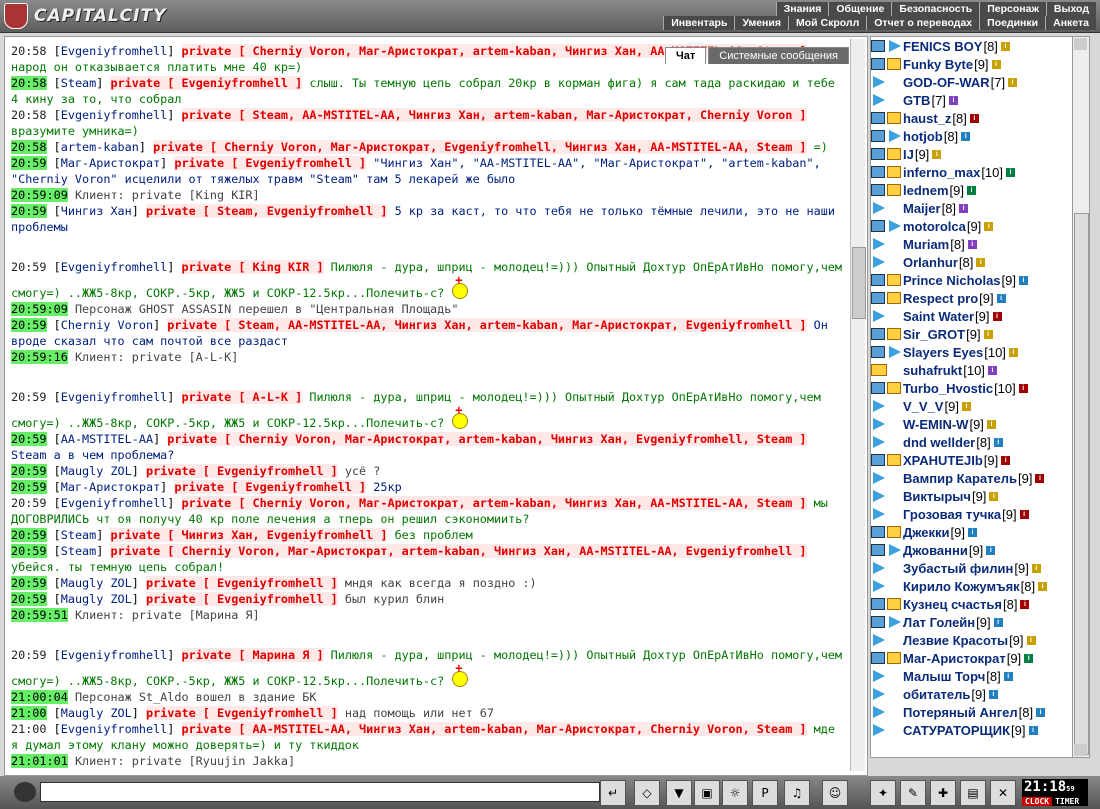  What do you see at coordinates (960, 712) in the screenshot?
I see `user-name: Потеряный Ангел` at bounding box center [960, 712].